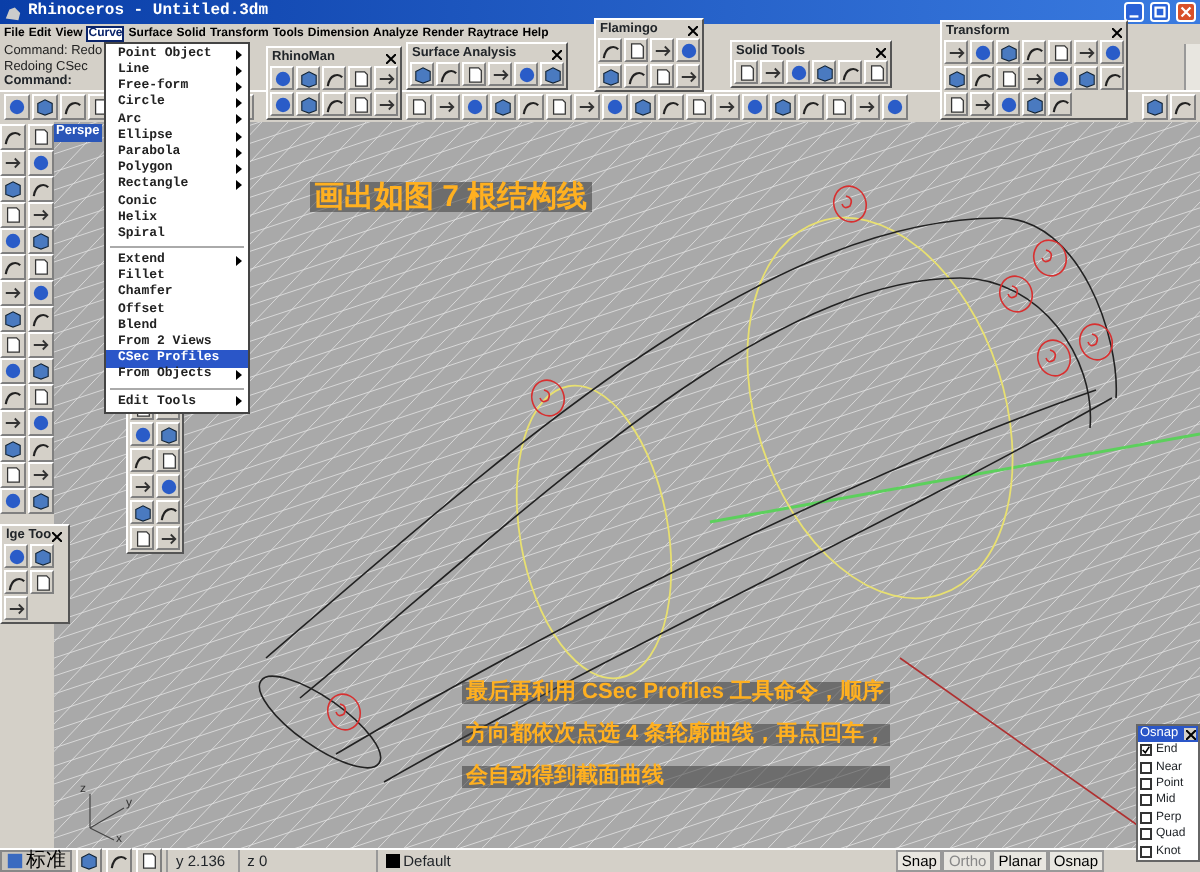 The height and width of the screenshot is (872, 1200). Describe the element at coordinates (1134, 12) in the screenshot. I see `minimize-button` at that location.